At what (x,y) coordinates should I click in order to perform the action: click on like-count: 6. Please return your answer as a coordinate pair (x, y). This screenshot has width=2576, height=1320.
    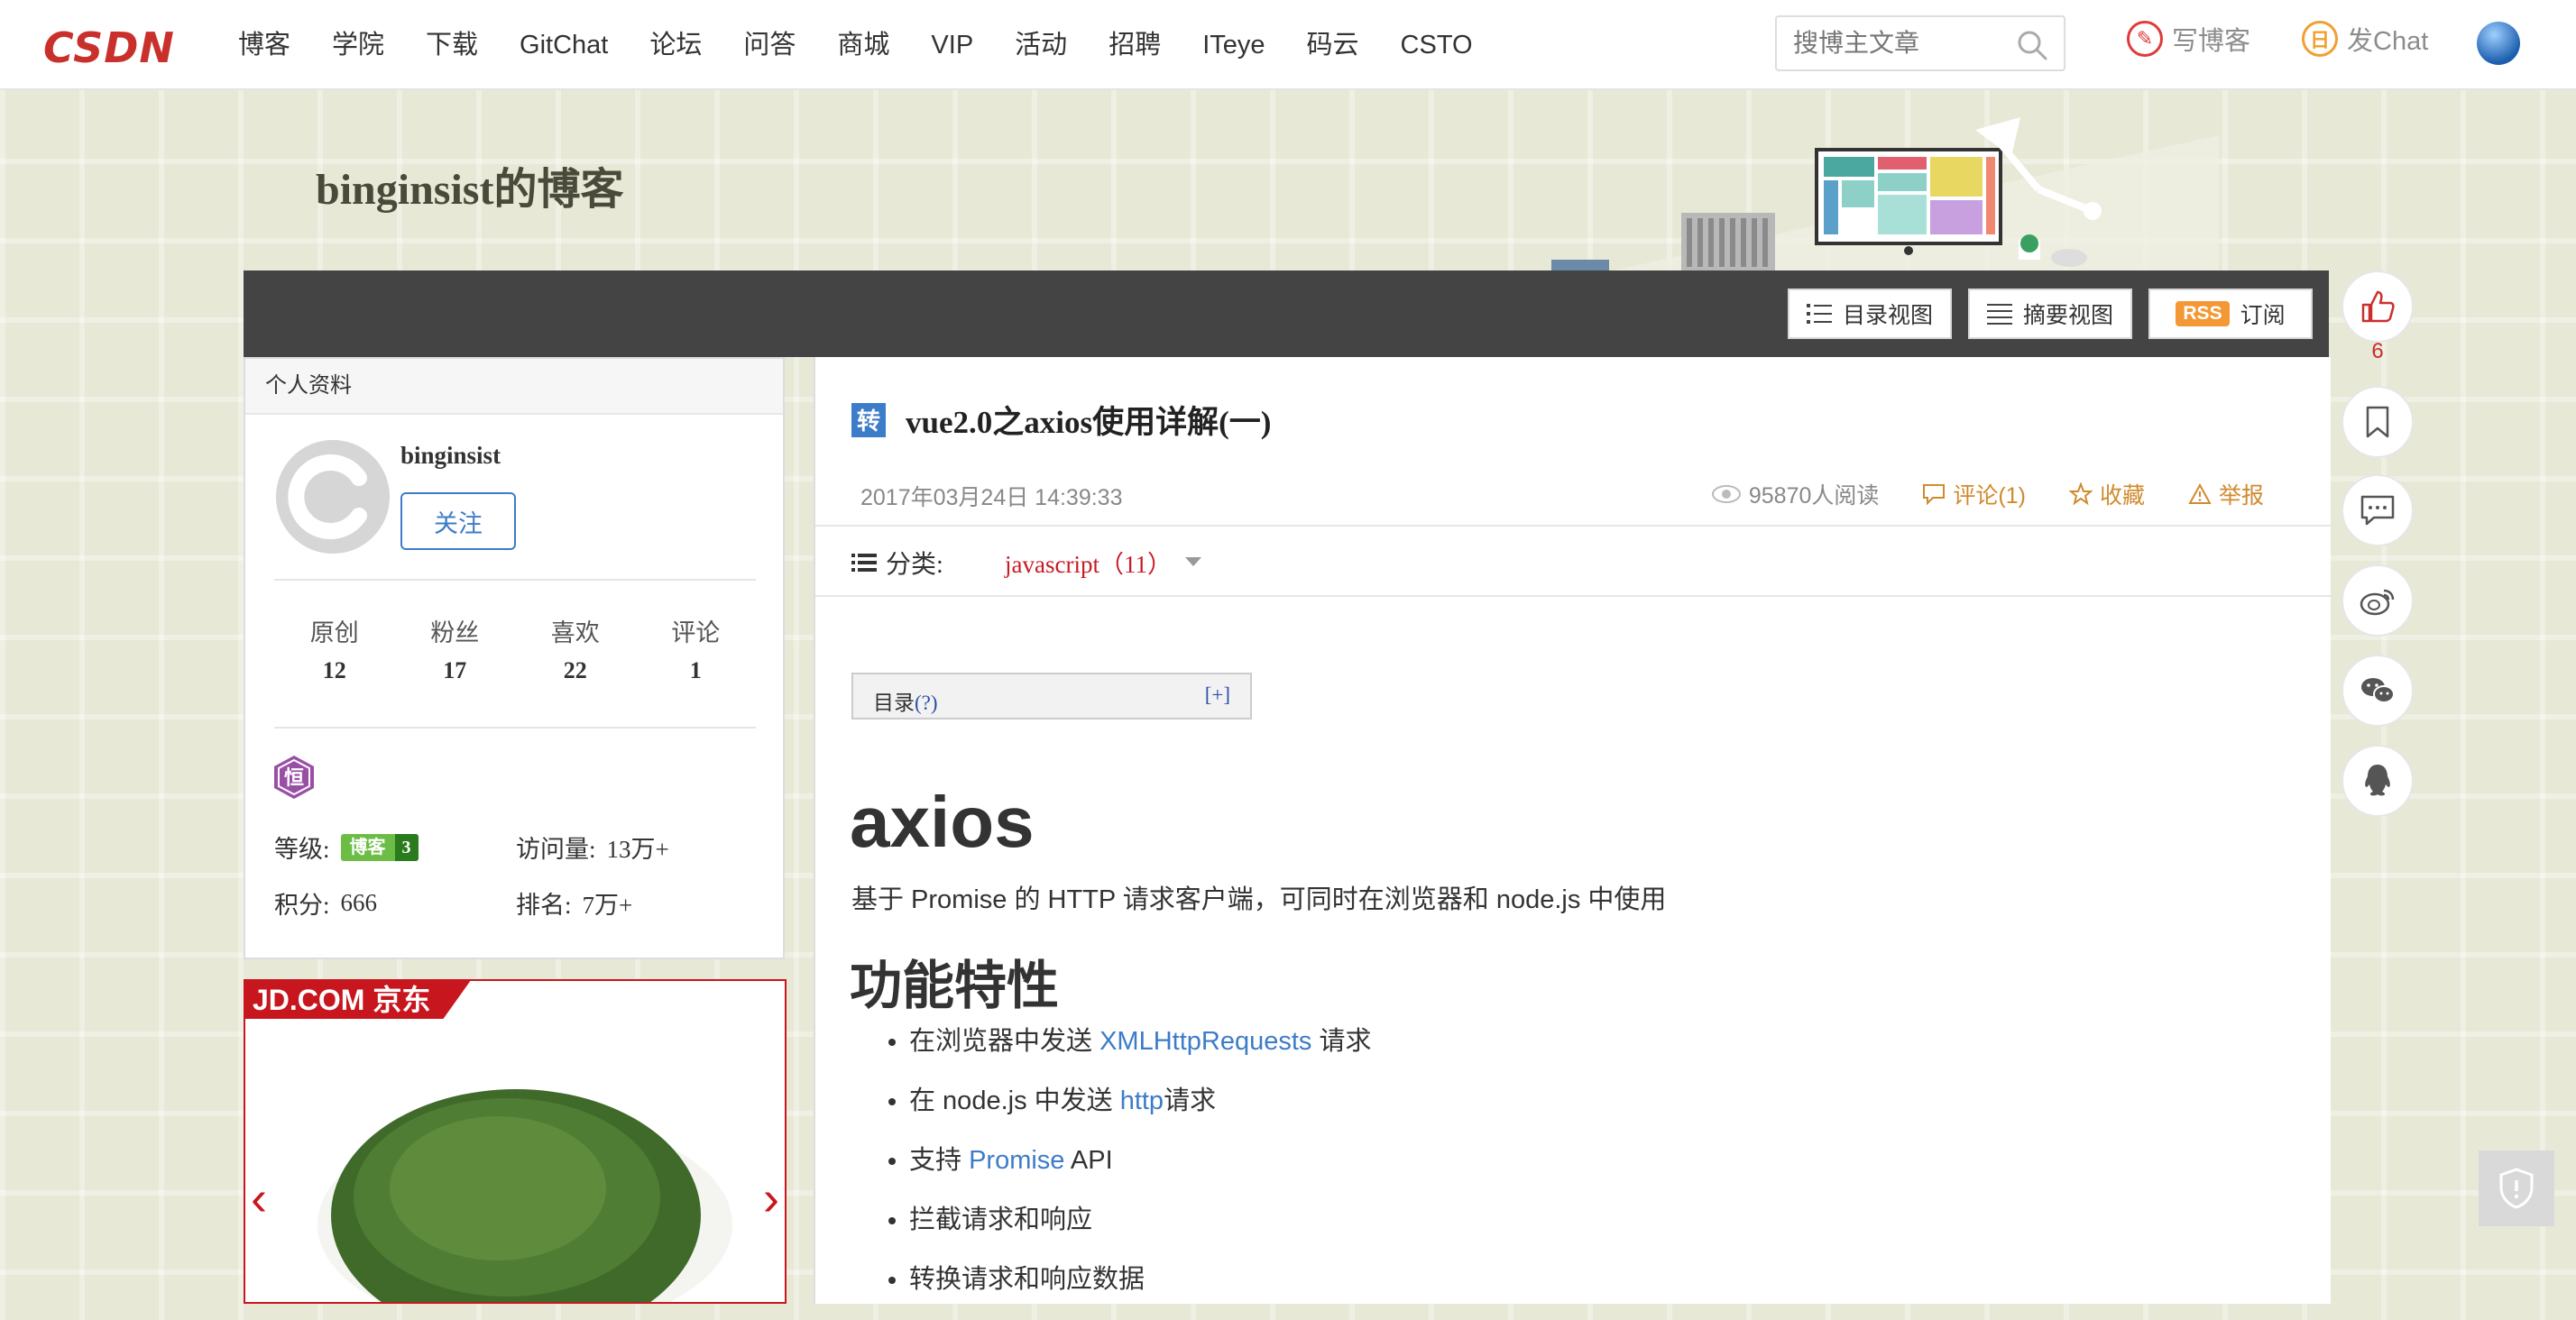
    Looking at the image, I should click on (2378, 351).